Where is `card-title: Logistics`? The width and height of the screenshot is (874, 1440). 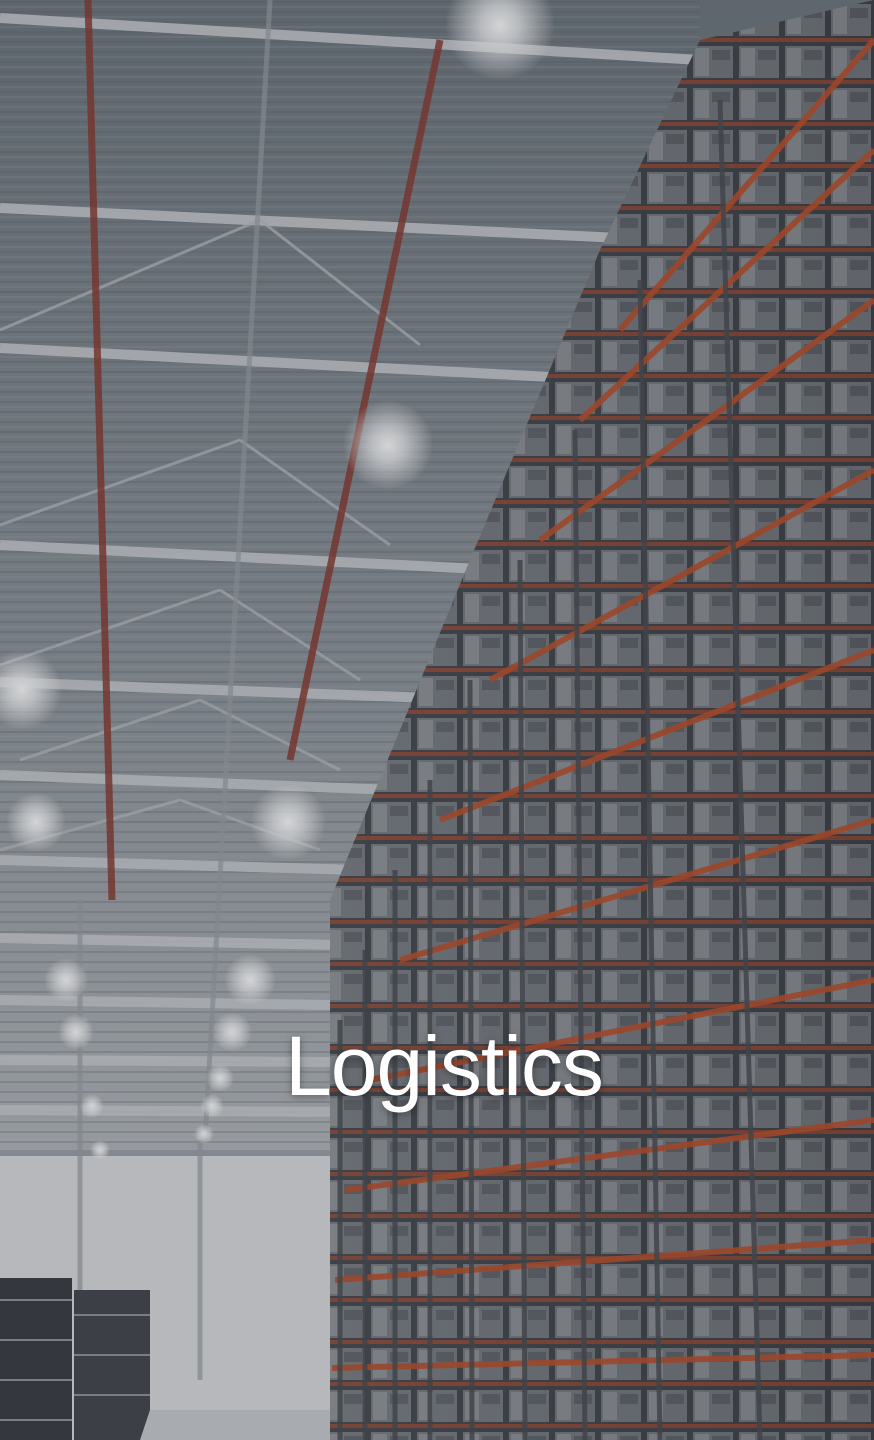 card-title: Logistics is located at coordinates (444, 1066).